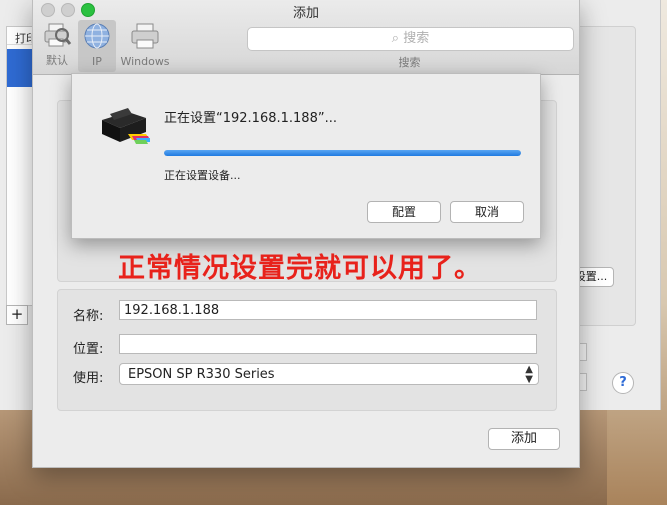 The width and height of the screenshot is (667, 505). What do you see at coordinates (201, 374) in the screenshot?
I see `driver-select-value: EPSON SP R330 Series` at bounding box center [201, 374].